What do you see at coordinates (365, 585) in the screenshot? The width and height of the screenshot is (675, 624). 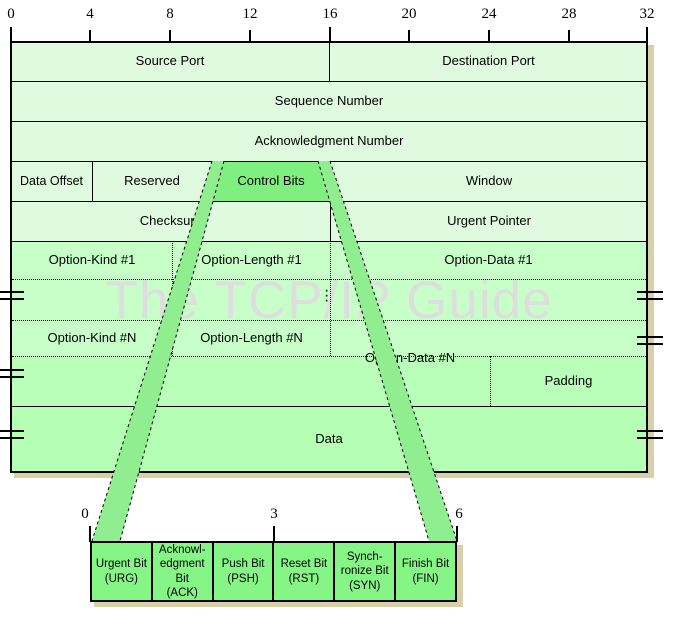 I see `flag-syn-line3: (SYN)` at bounding box center [365, 585].